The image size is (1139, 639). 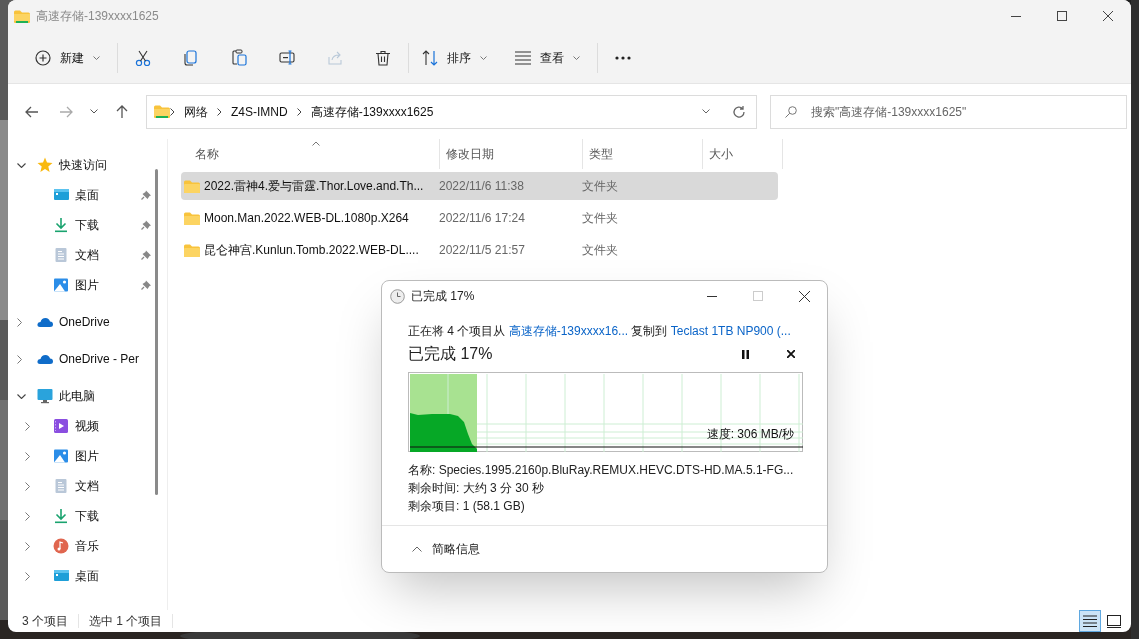 What do you see at coordinates (454, 57) in the screenshot?
I see `toolbar-button: 排序` at bounding box center [454, 57].